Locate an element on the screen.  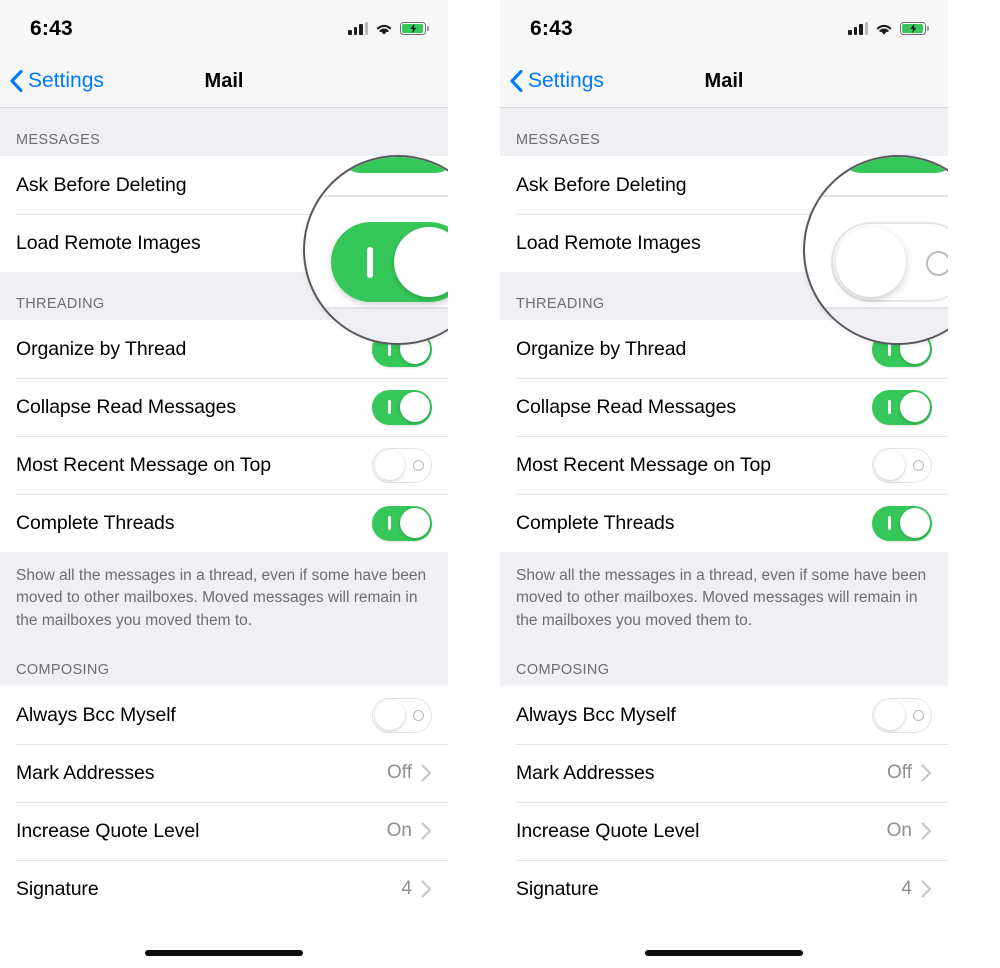
magnified-toggle-load-remote-images-on is located at coordinates (389, 262).